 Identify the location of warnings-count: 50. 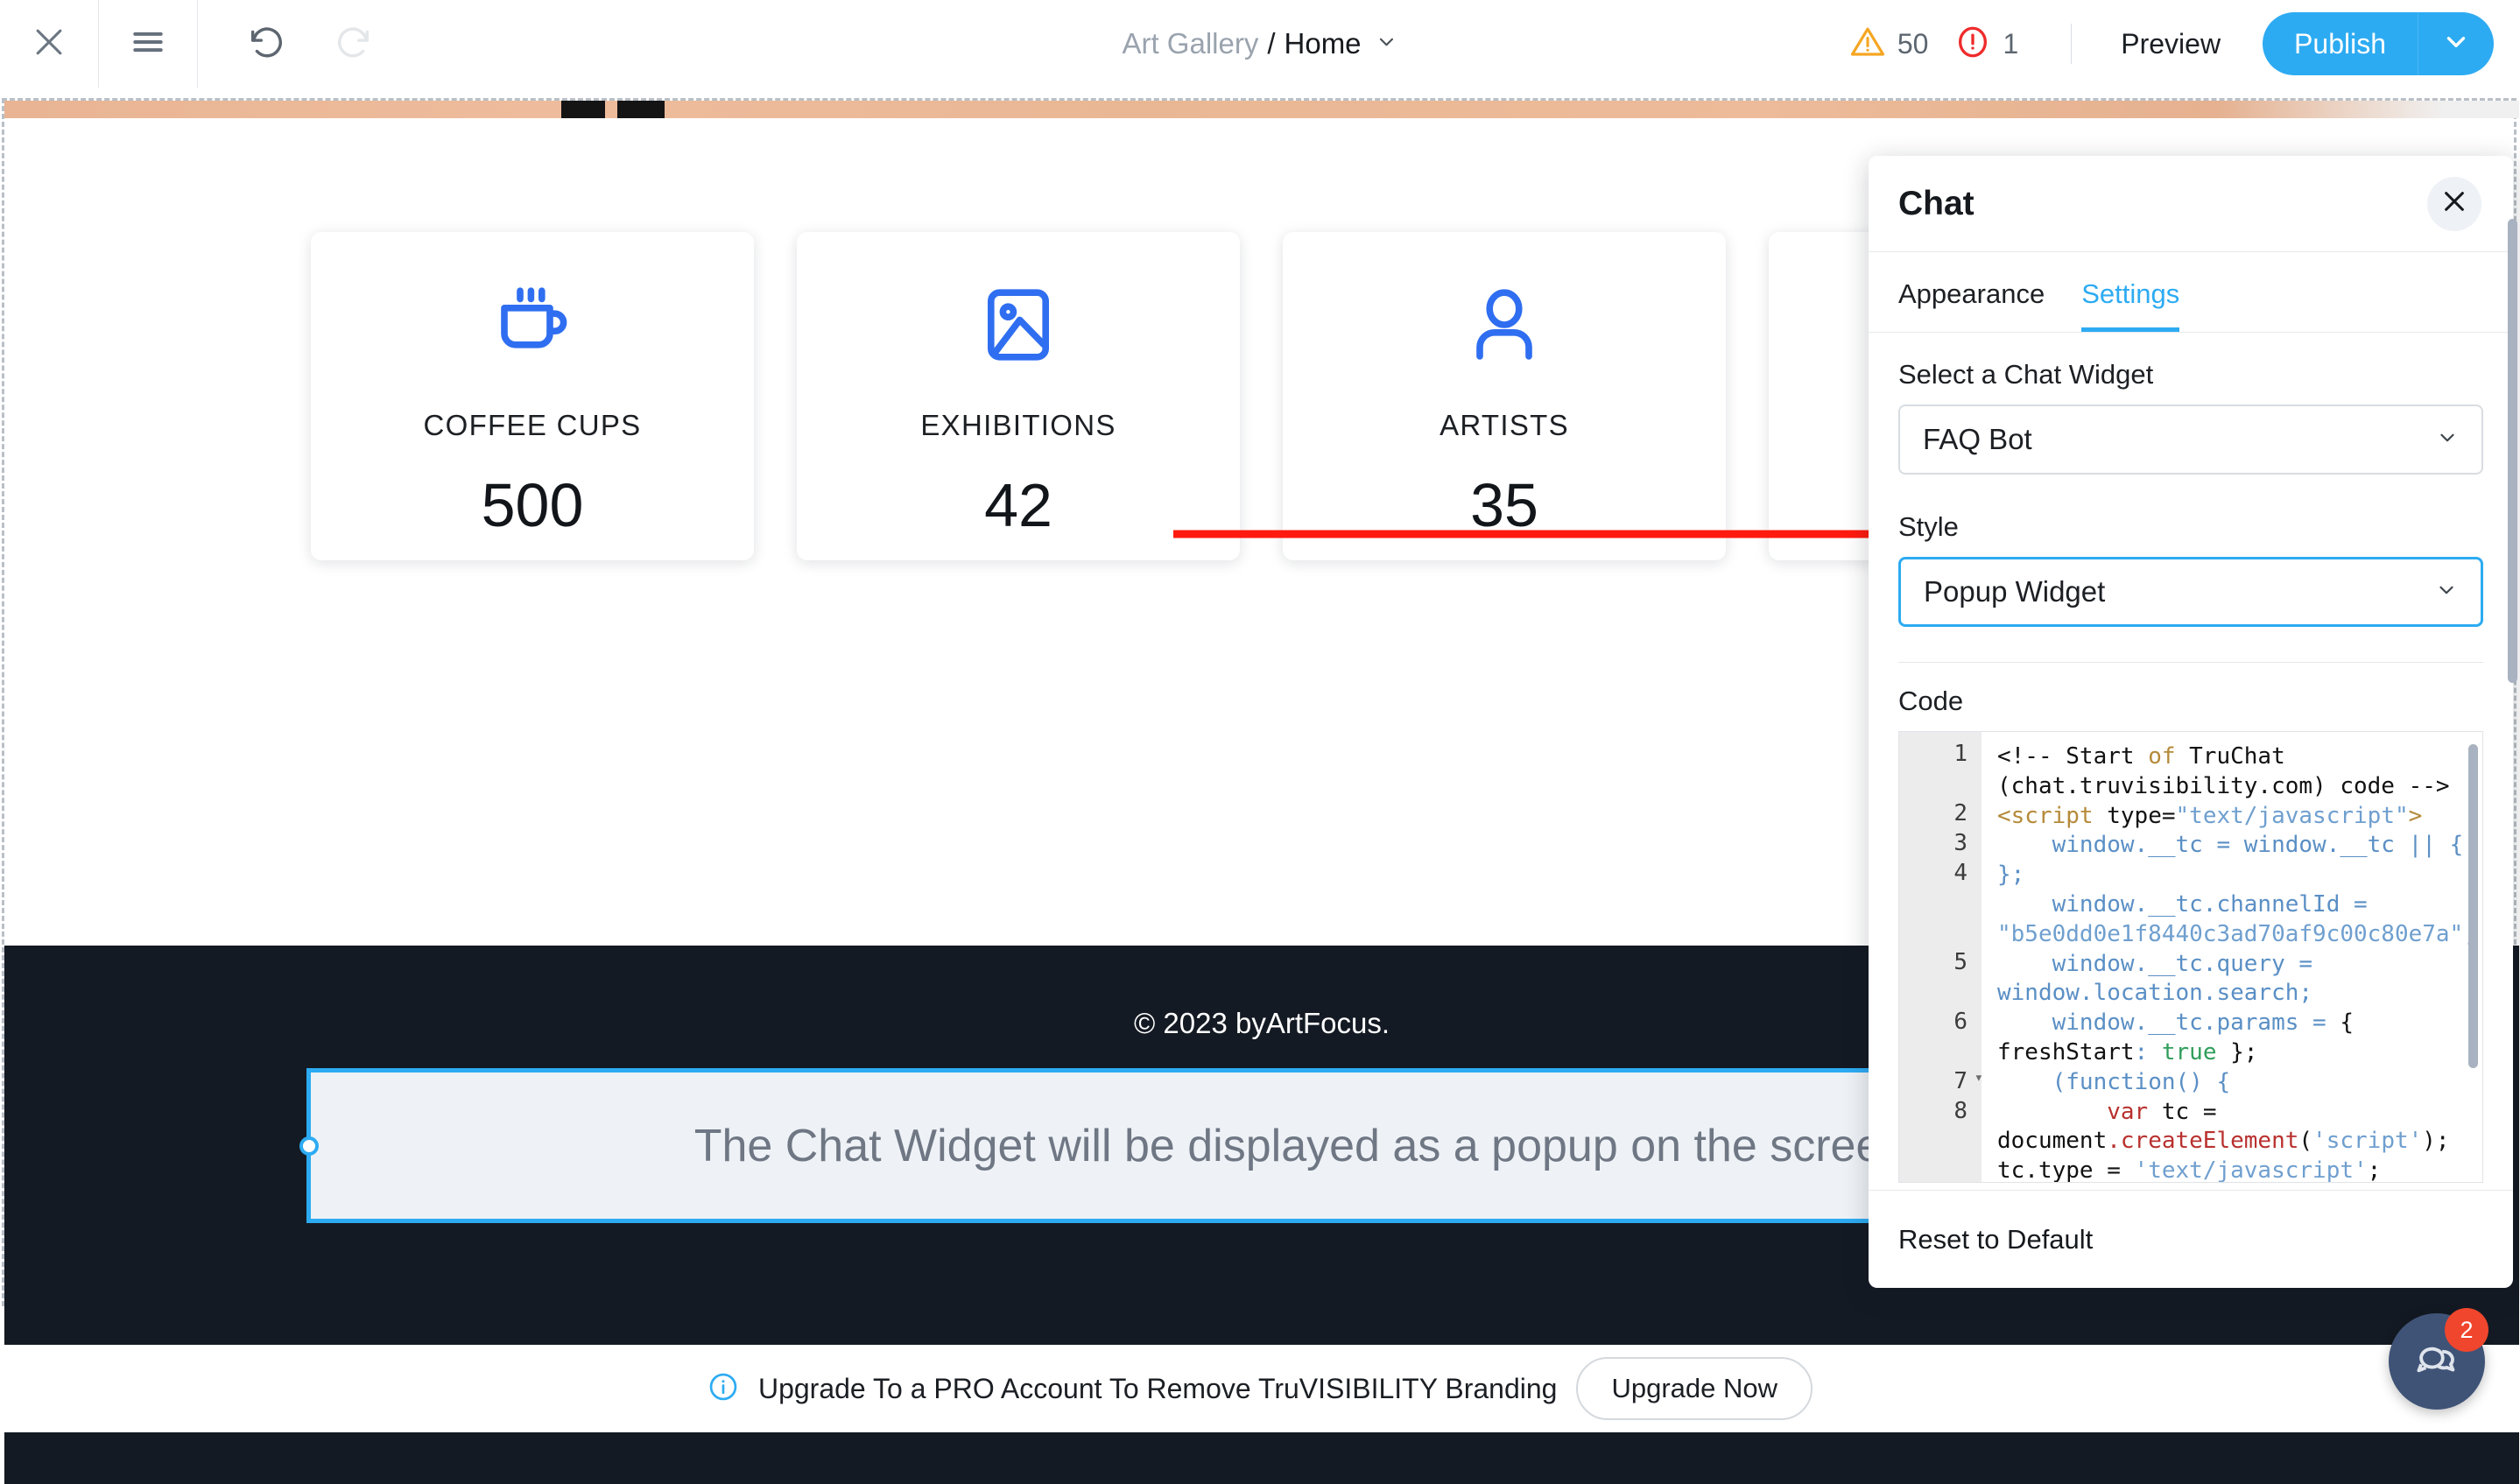
(1913, 44).